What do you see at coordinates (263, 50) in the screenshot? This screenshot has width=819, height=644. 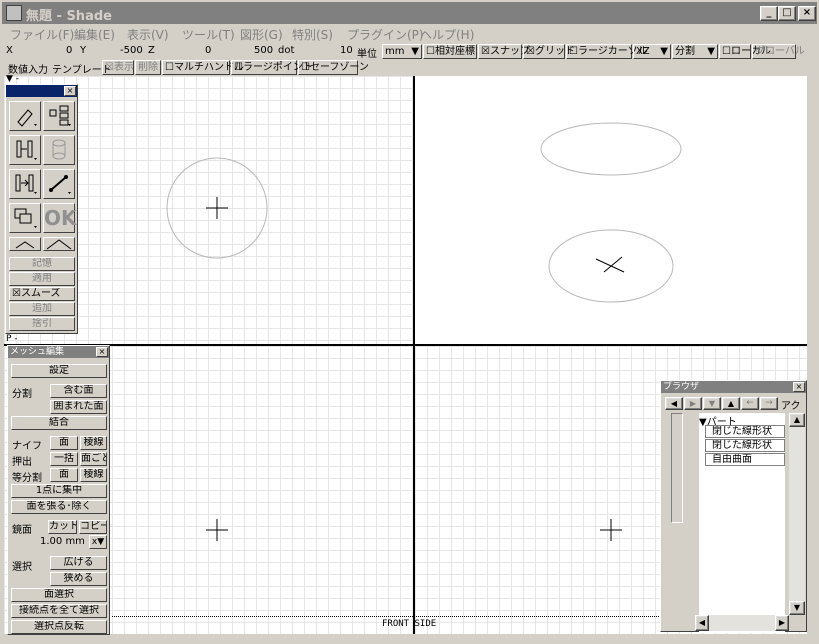 I see `grid-size-value: 500` at bounding box center [263, 50].